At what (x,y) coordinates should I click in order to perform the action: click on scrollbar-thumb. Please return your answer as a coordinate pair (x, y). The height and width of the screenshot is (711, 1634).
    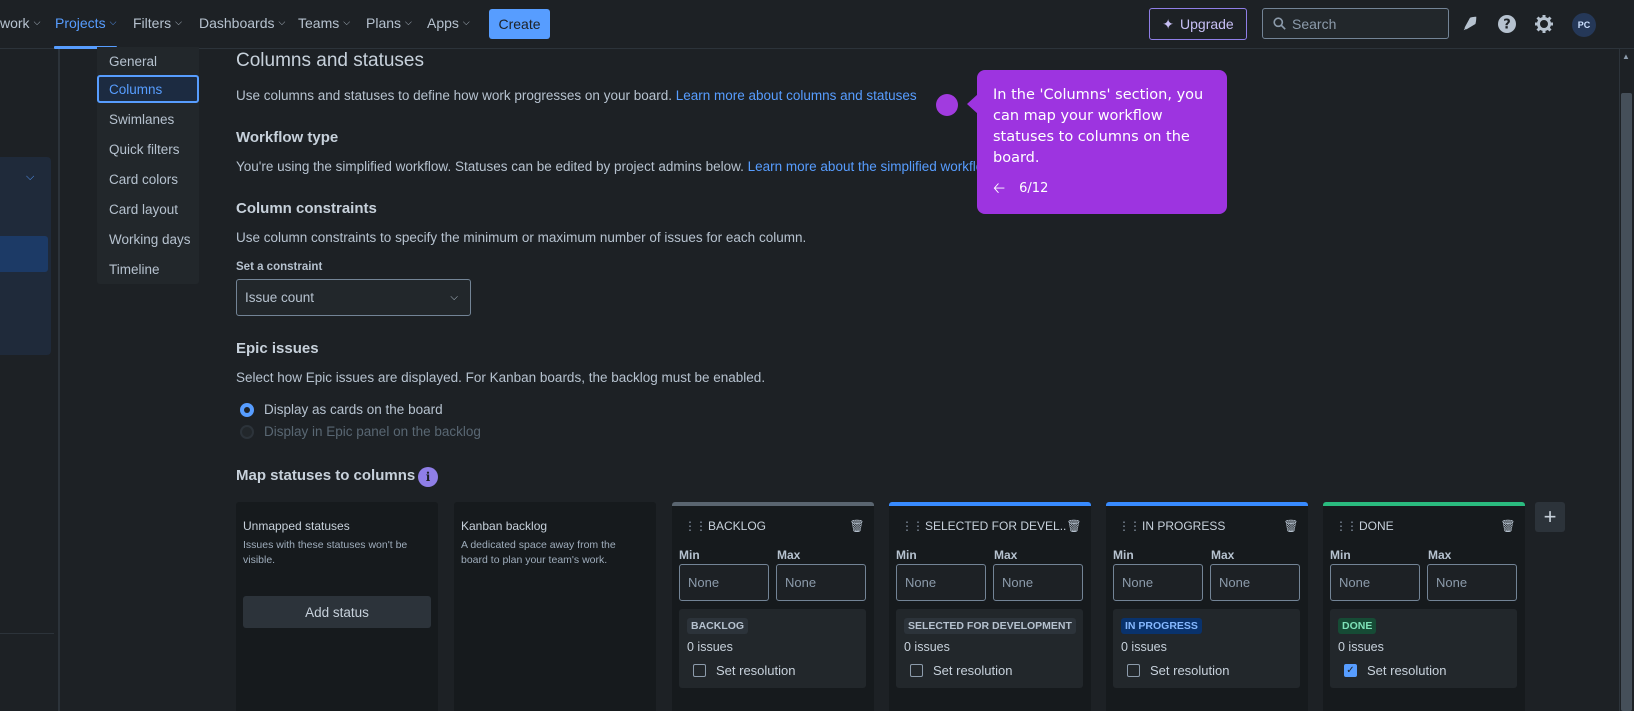
    Looking at the image, I should click on (1626, 402).